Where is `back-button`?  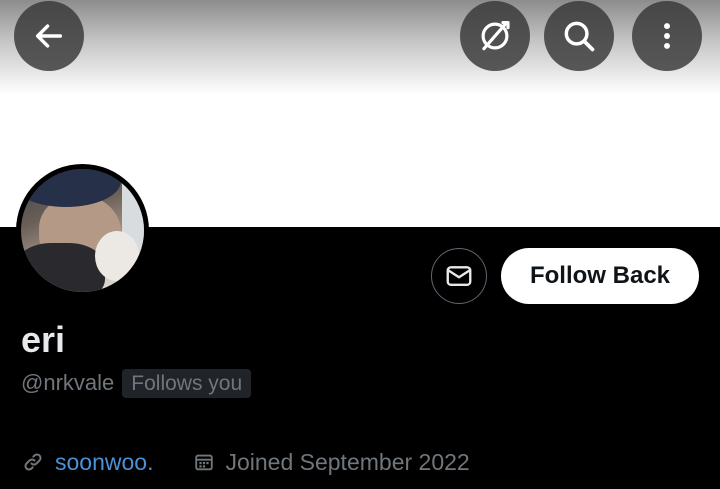 back-button is located at coordinates (49, 36).